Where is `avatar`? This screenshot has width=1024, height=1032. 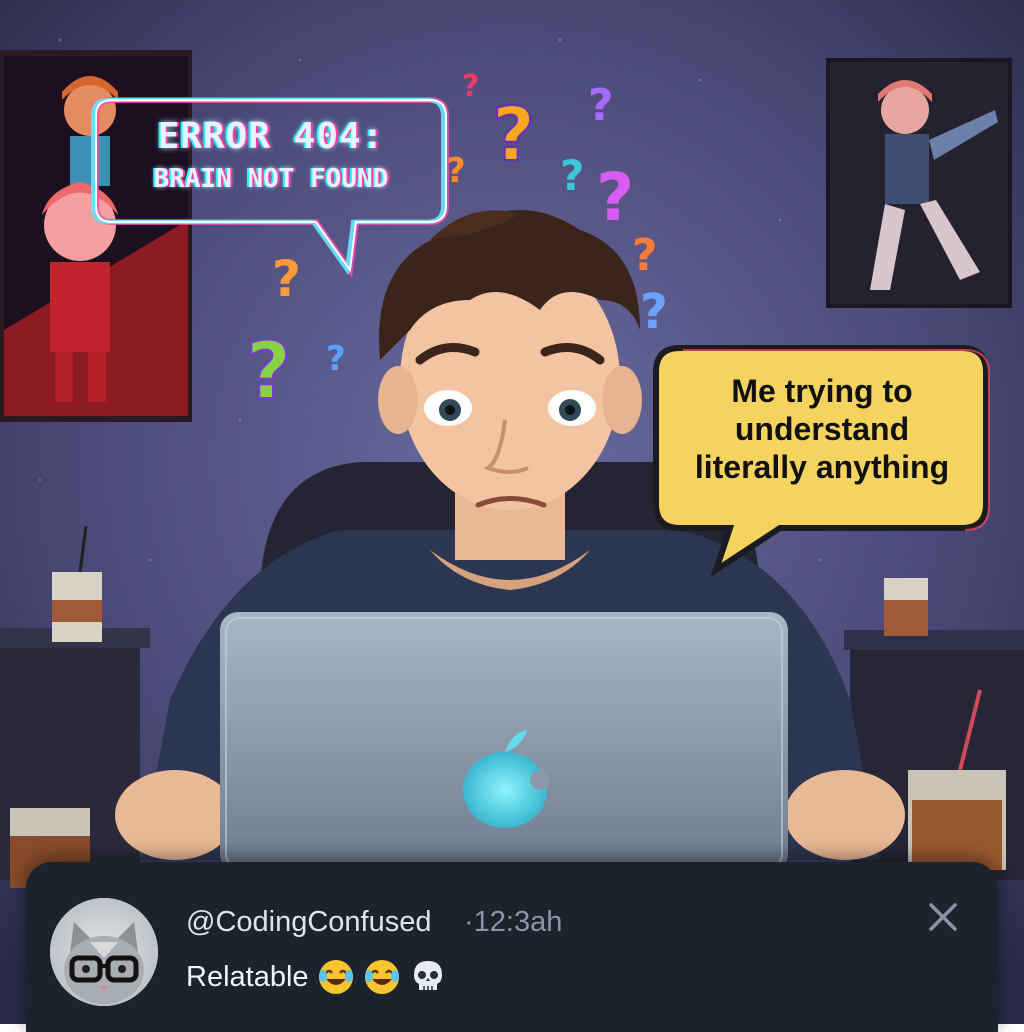 avatar is located at coordinates (104, 952).